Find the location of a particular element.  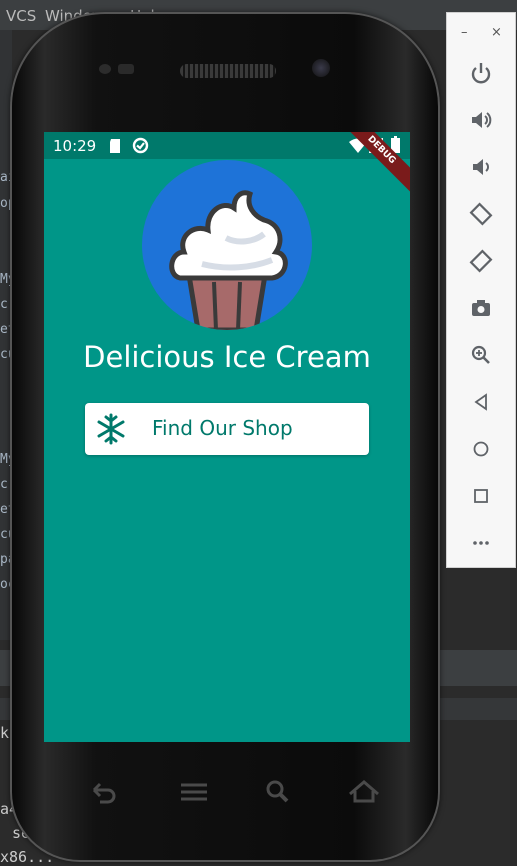

more-icon is located at coordinates (481, 543).